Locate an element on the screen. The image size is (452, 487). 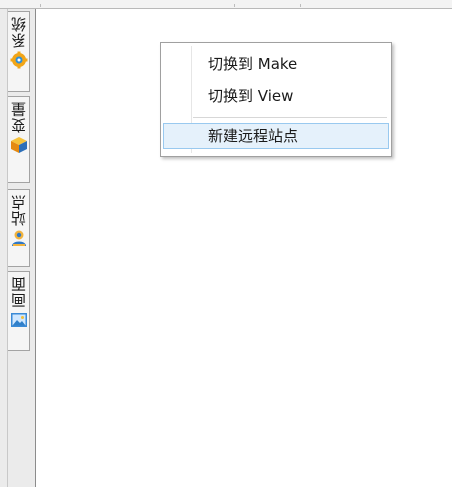
context-menu: 切换到 Make 切换到 View 新建远程站点 is located at coordinates (276, 99).